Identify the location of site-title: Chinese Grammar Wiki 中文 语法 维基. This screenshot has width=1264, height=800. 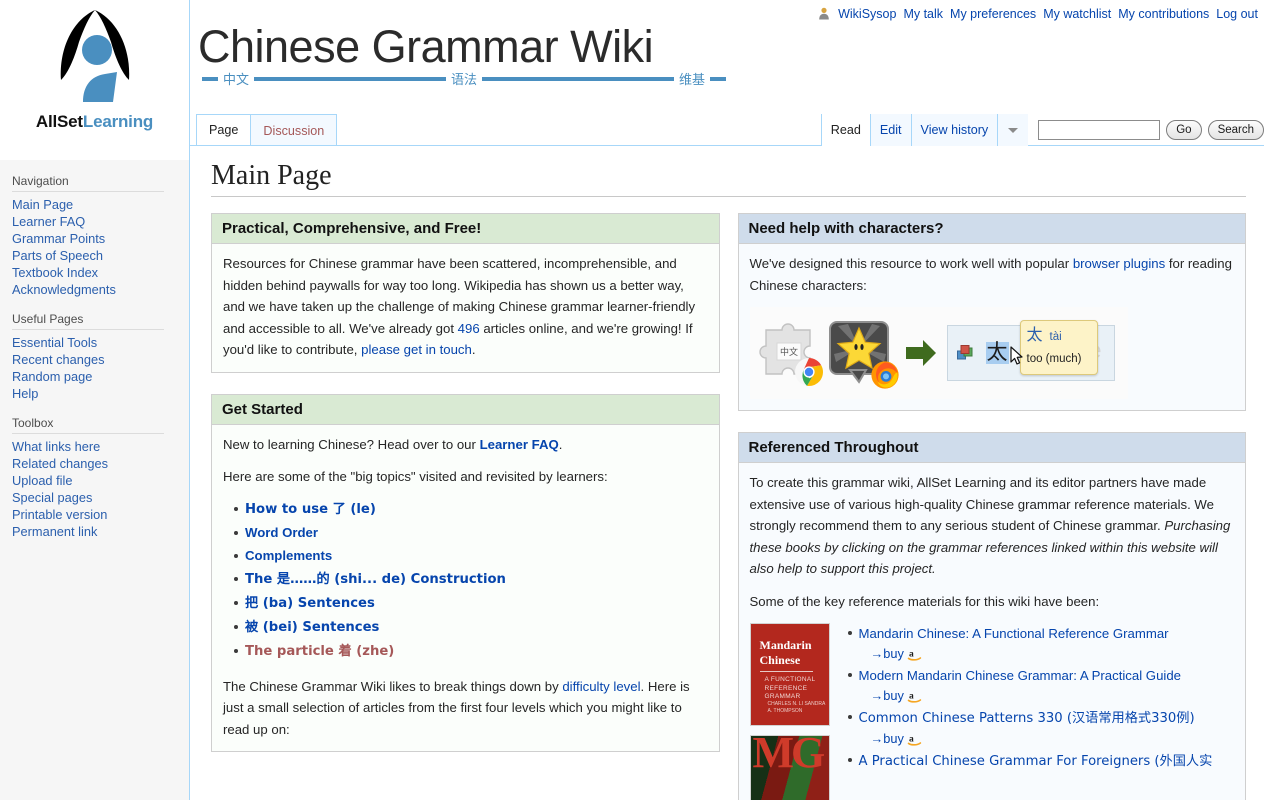
(464, 55).